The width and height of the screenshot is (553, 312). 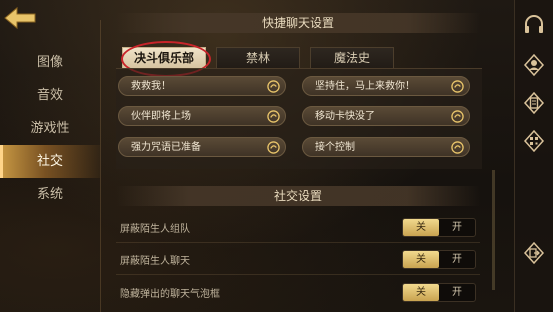 What do you see at coordinates (166, 147) in the screenshot?
I see `phrase-label: 强力咒语已准备` at bounding box center [166, 147].